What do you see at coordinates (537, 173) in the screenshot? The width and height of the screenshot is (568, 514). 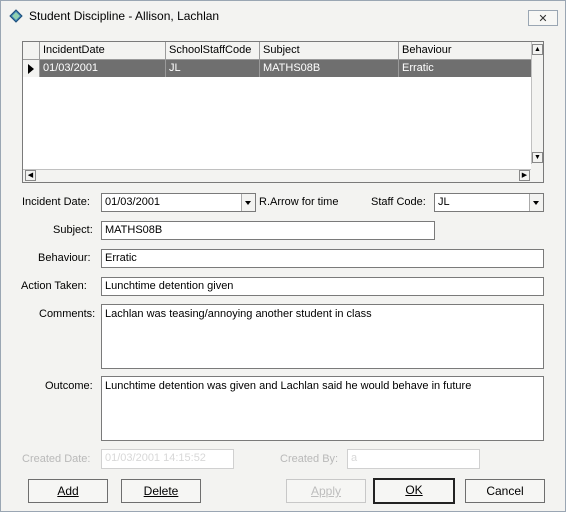 I see `scrollbar-corner` at bounding box center [537, 173].